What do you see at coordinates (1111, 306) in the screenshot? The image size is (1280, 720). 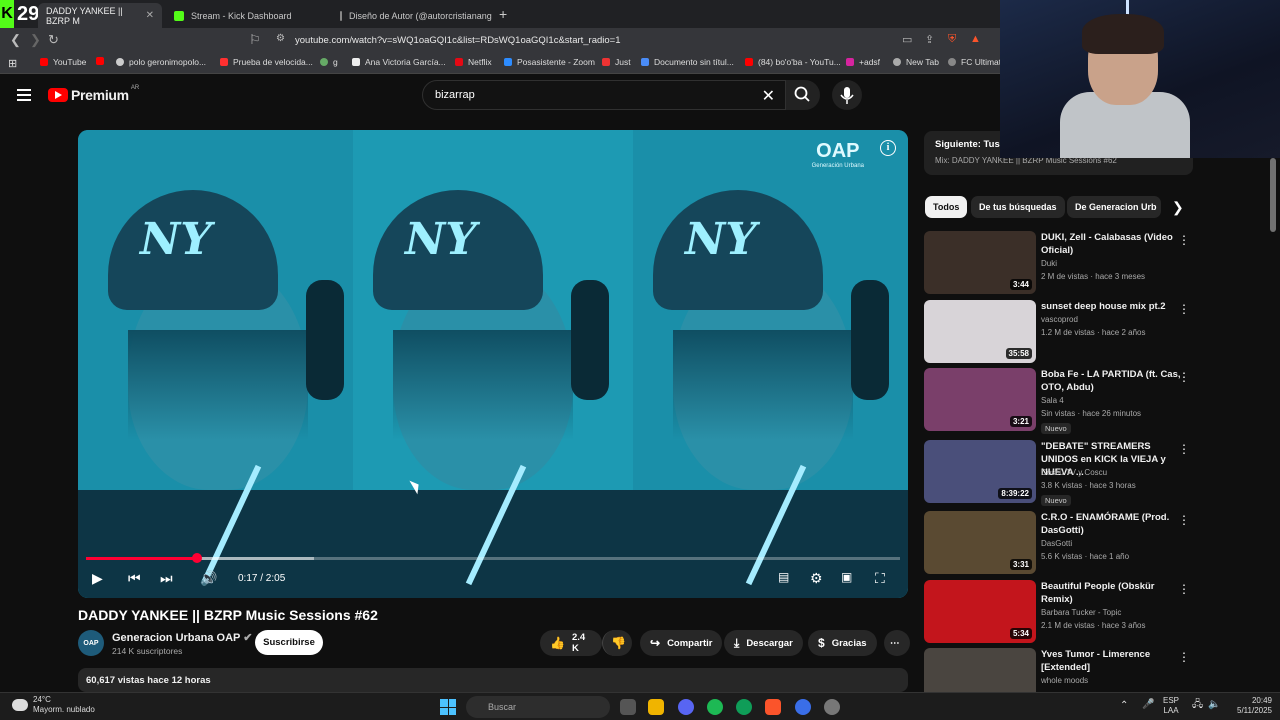 I see `recommendation-title: sunset deep house mix pt.2` at bounding box center [1111, 306].